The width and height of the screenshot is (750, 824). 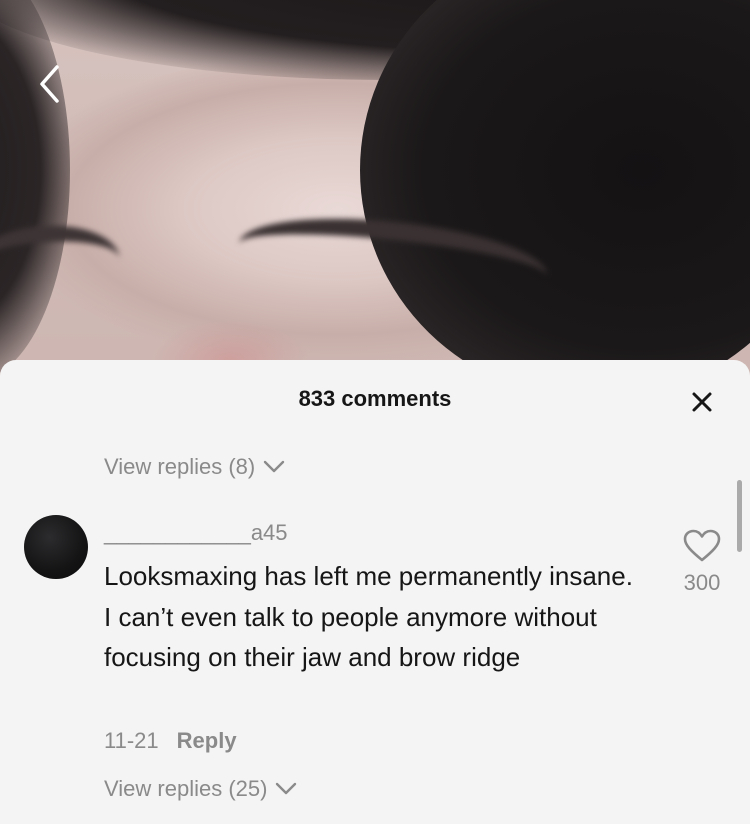 I want to click on view-replies-button: View replies (8), so click(x=194, y=467).